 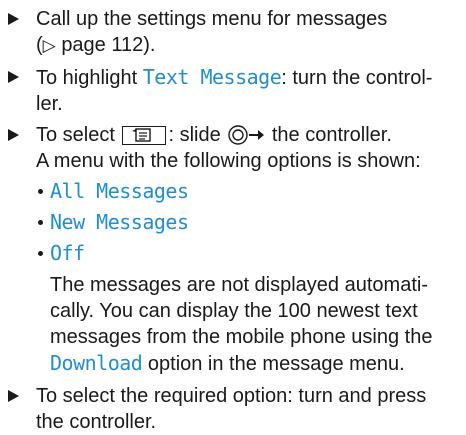 What do you see at coordinates (329, 135) in the screenshot?
I see `step-3-text-c: the controller.` at bounding box center [329, 135].